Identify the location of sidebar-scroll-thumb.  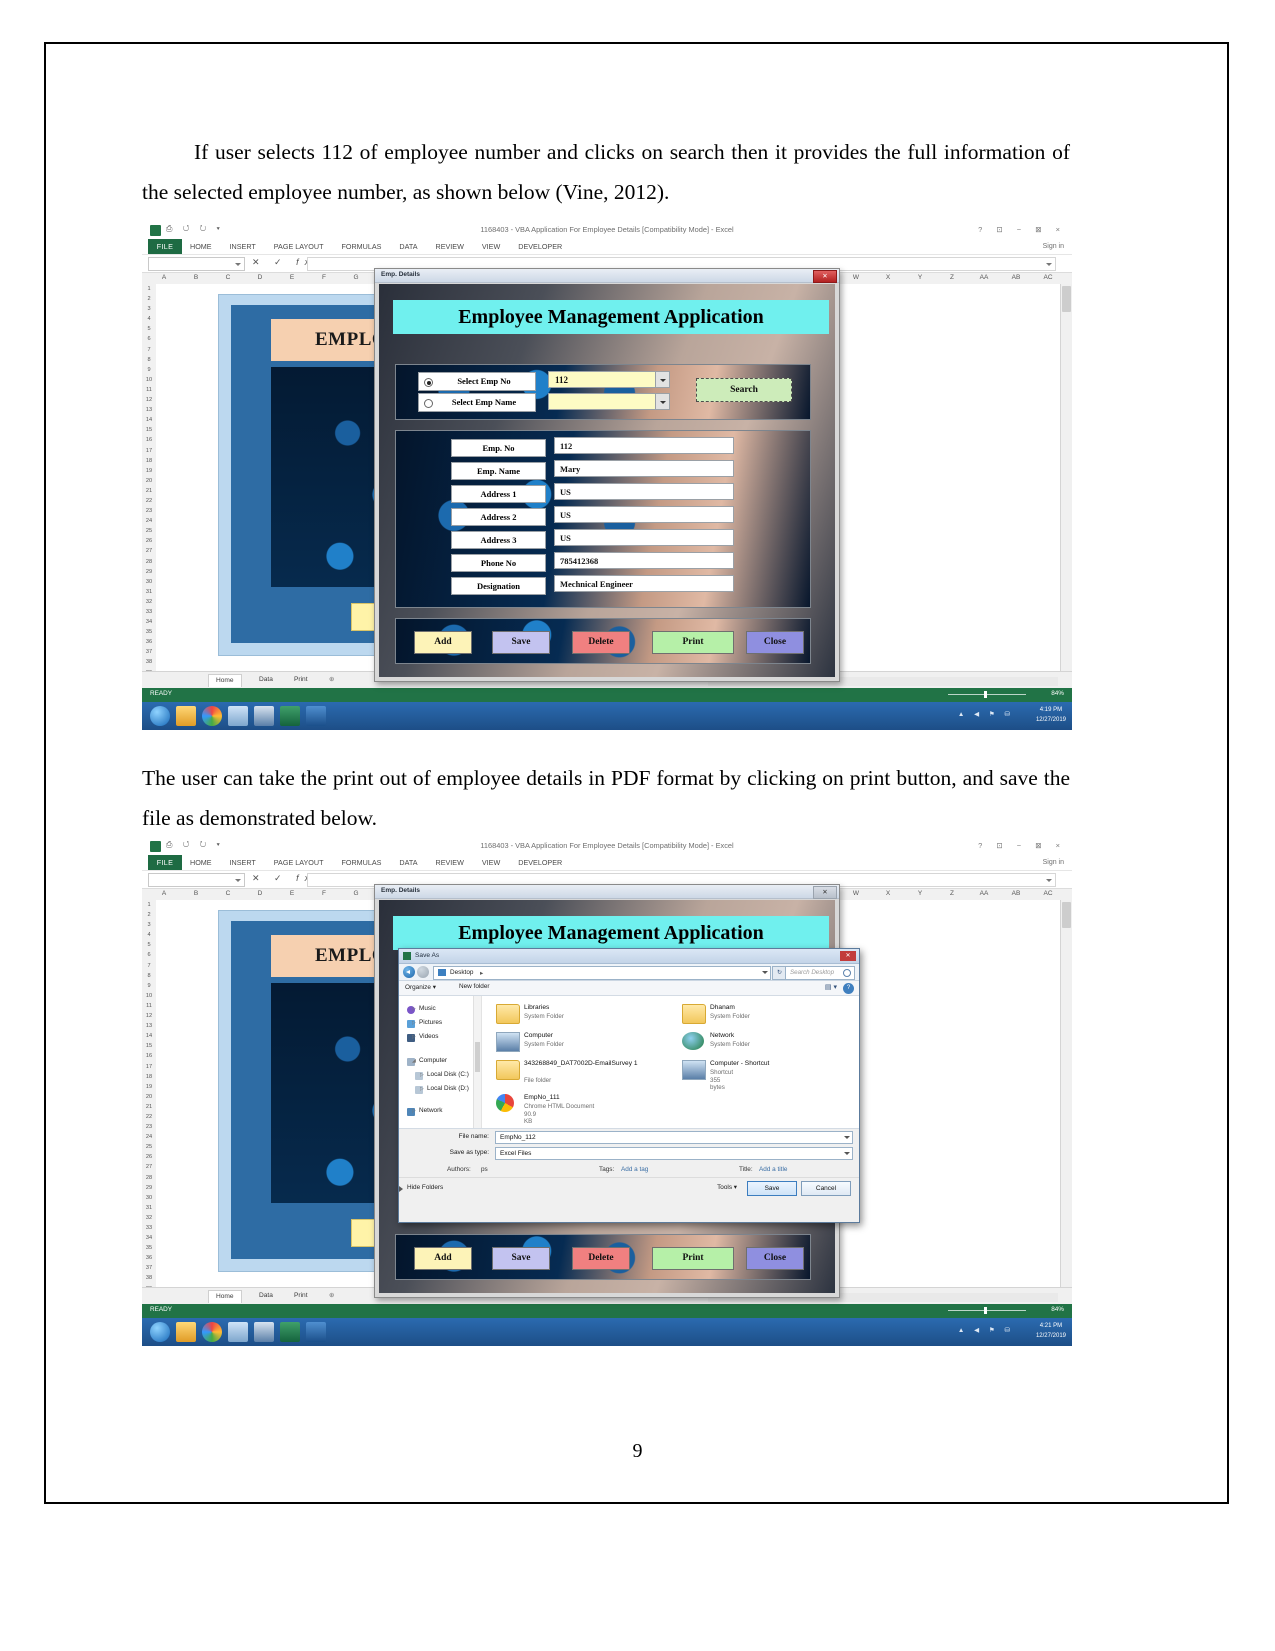
(477, 1057).